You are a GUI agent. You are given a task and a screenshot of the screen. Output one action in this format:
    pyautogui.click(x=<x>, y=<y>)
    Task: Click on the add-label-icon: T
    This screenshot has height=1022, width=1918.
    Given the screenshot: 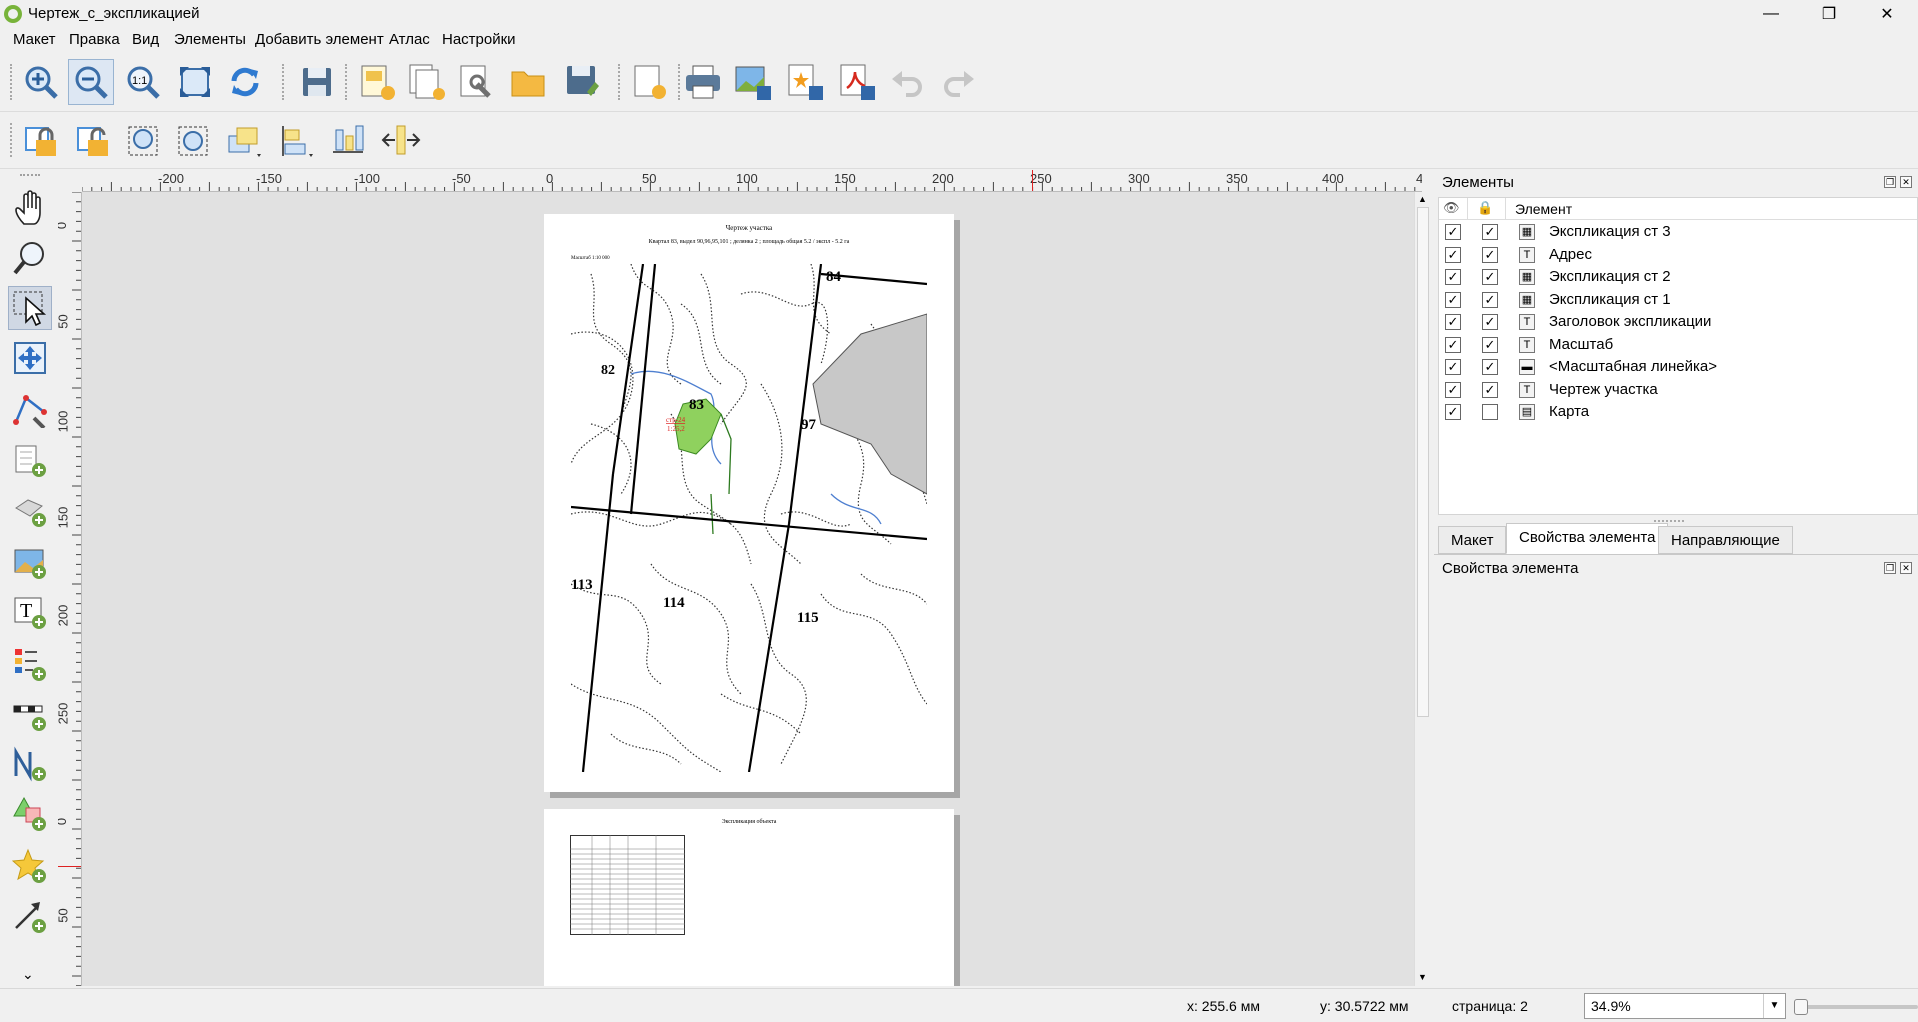 What is the action you would take?
    pyautogui.click(x=30, y=612)
    